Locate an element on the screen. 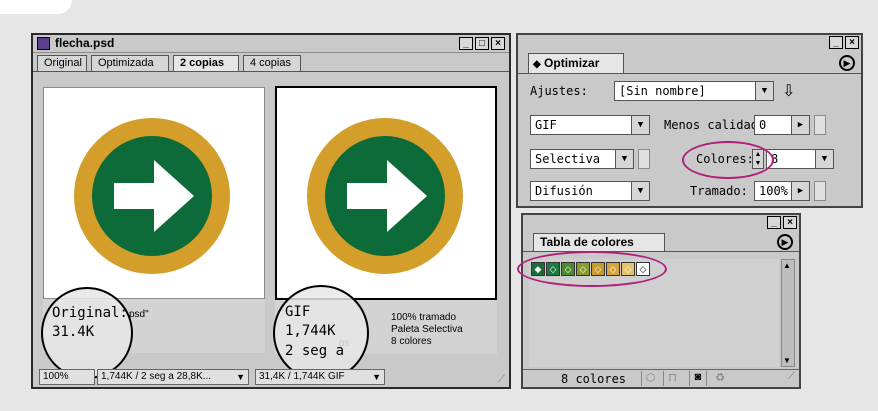 This screenshot has width=878, height=411. original-size-callout: Original: 31.4K is located at coordinates (87, 333).